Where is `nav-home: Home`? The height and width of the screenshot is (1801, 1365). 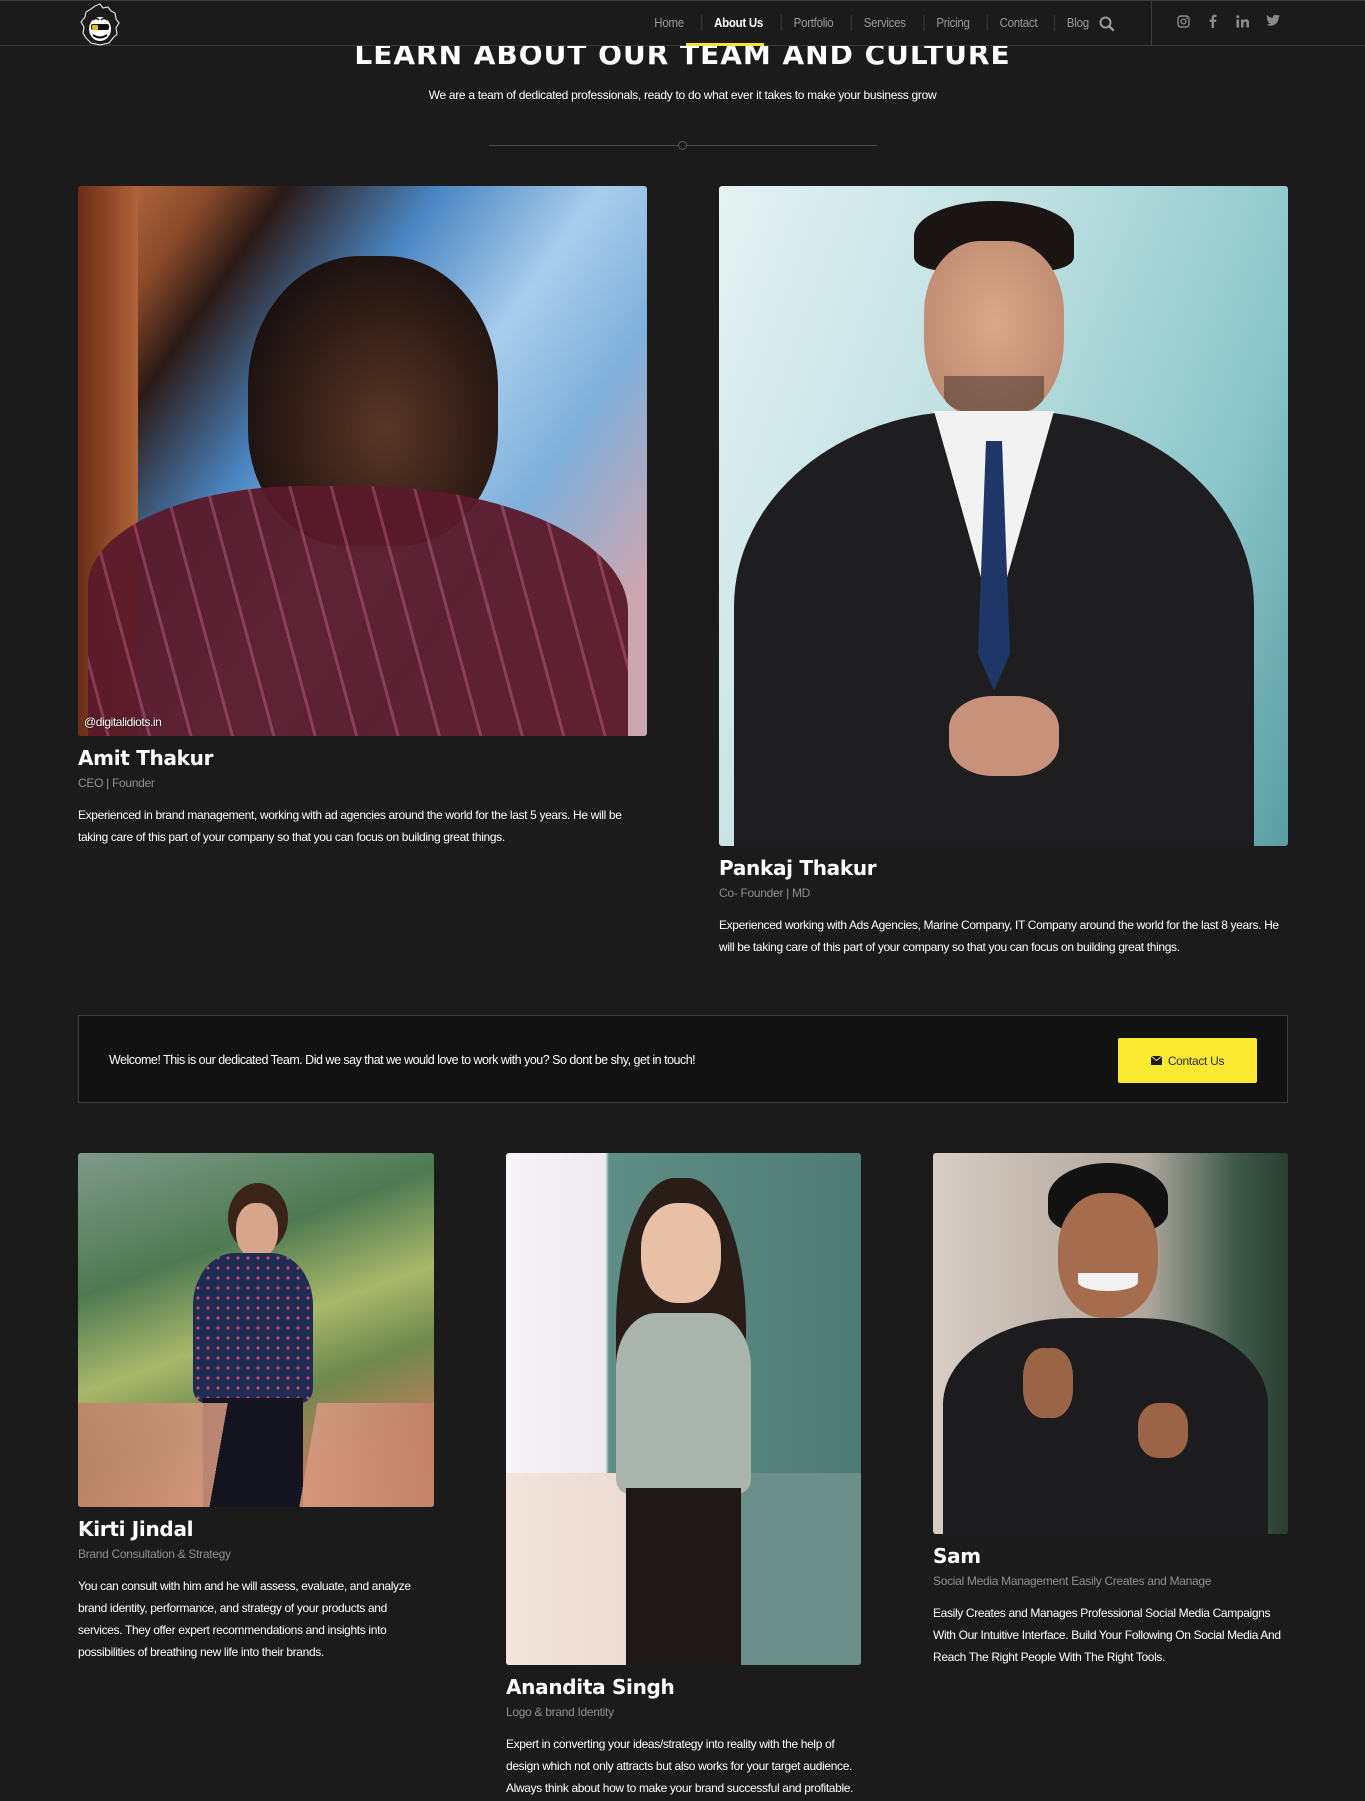 nav-home: Home is located at coordinates (669, 23).